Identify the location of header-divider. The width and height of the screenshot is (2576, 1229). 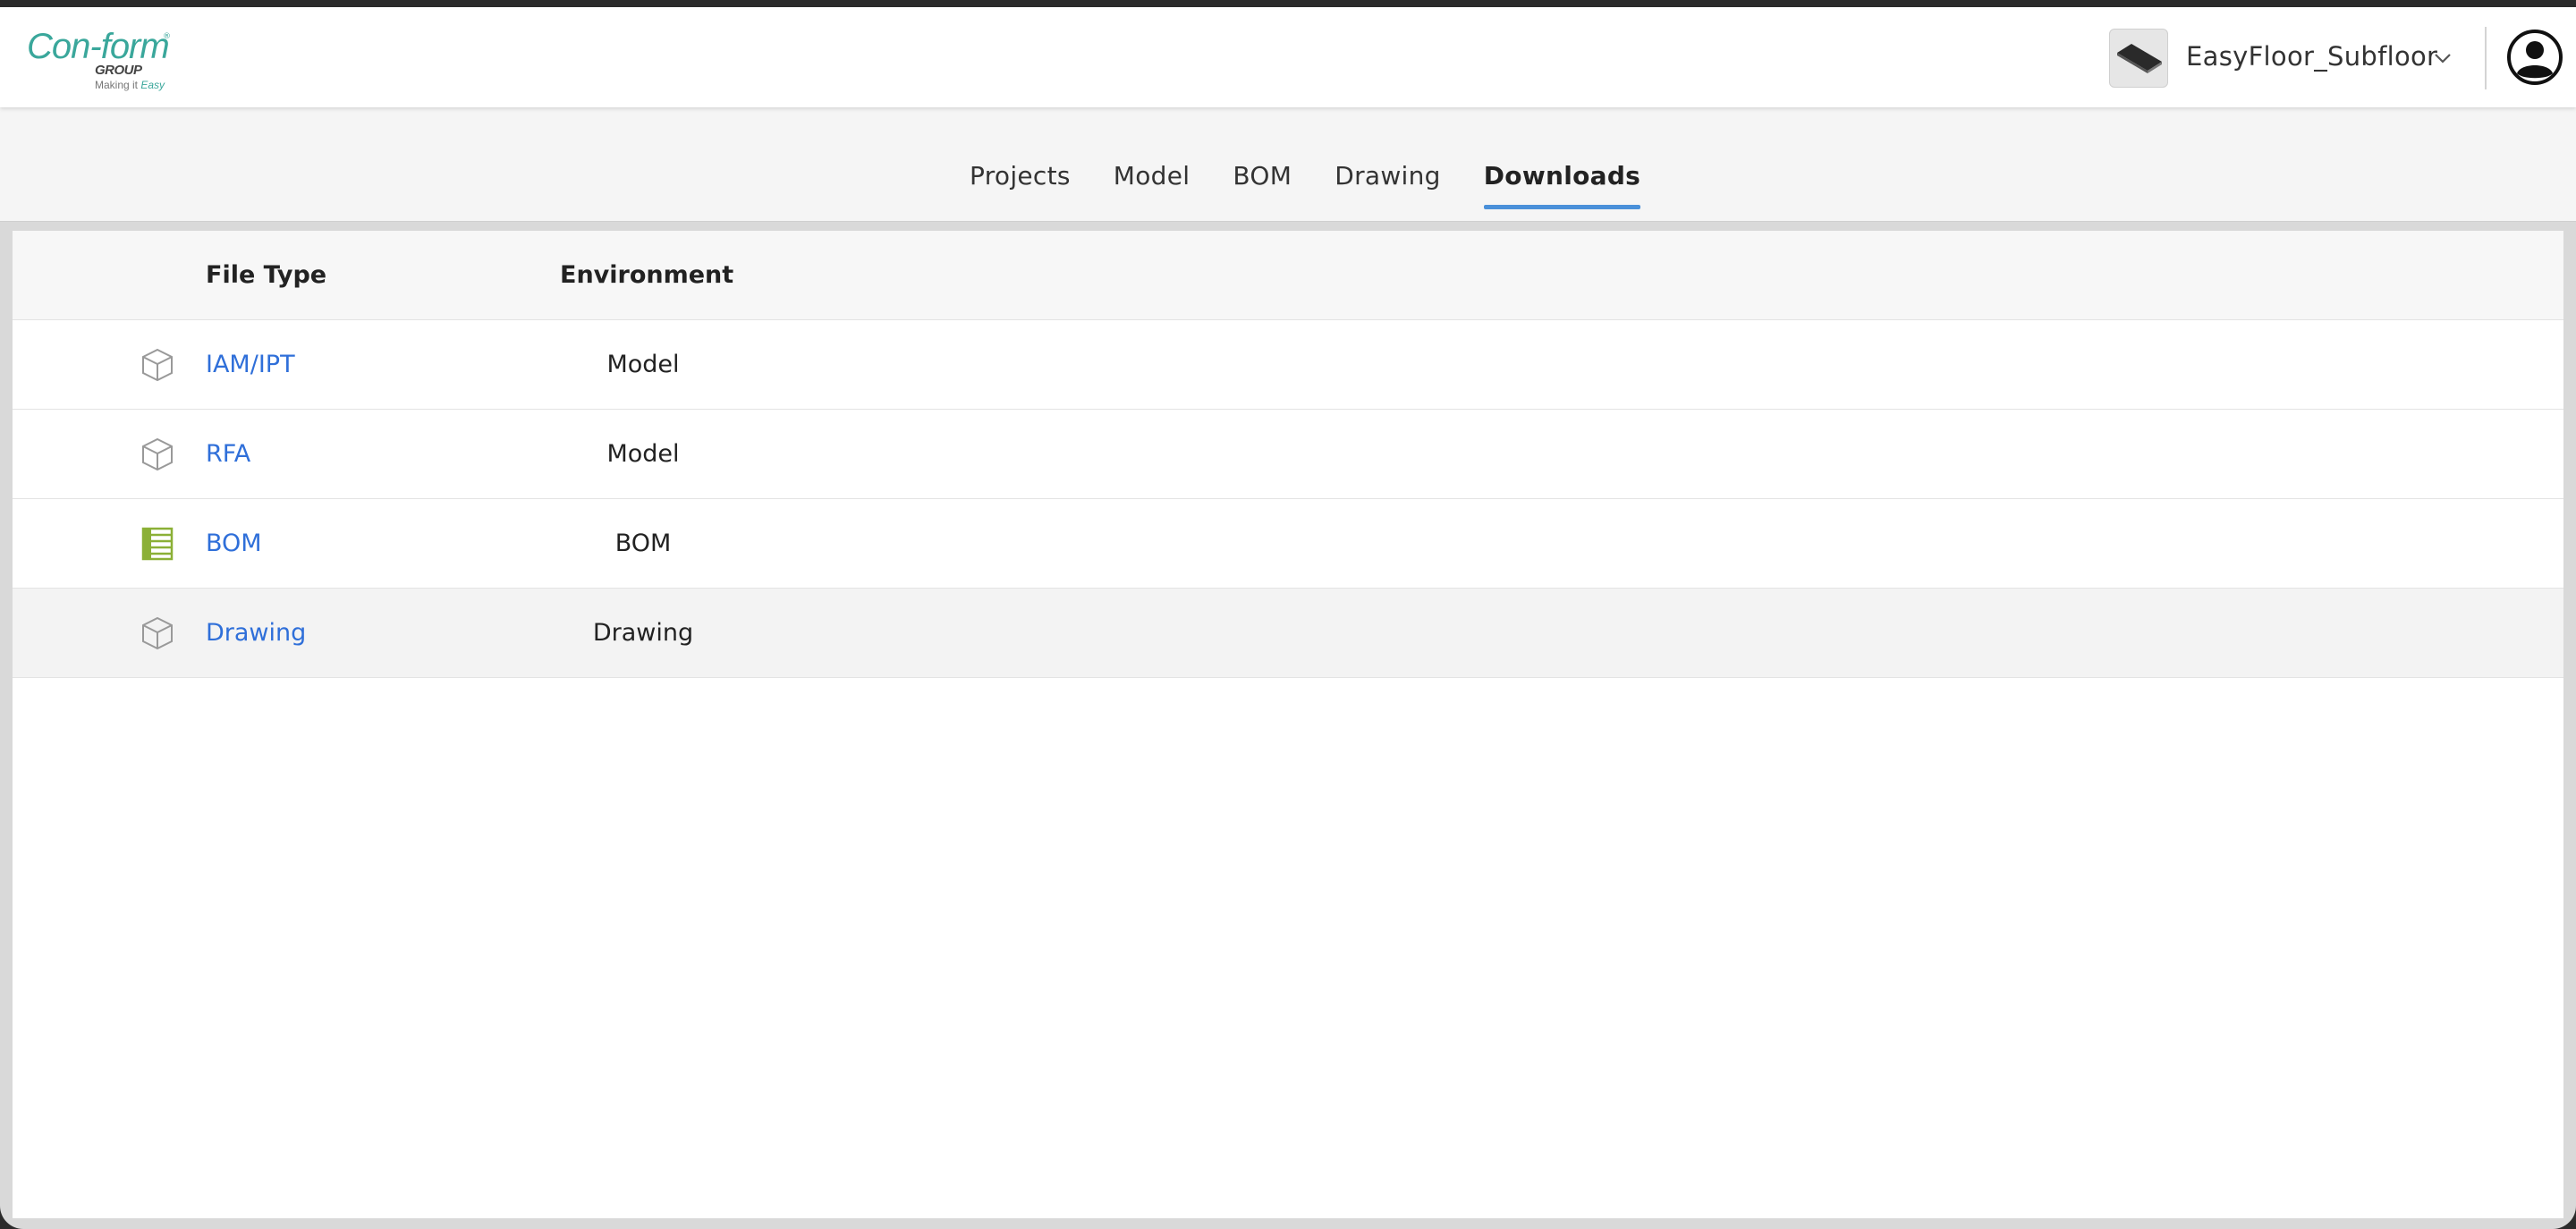
(2486, 58).